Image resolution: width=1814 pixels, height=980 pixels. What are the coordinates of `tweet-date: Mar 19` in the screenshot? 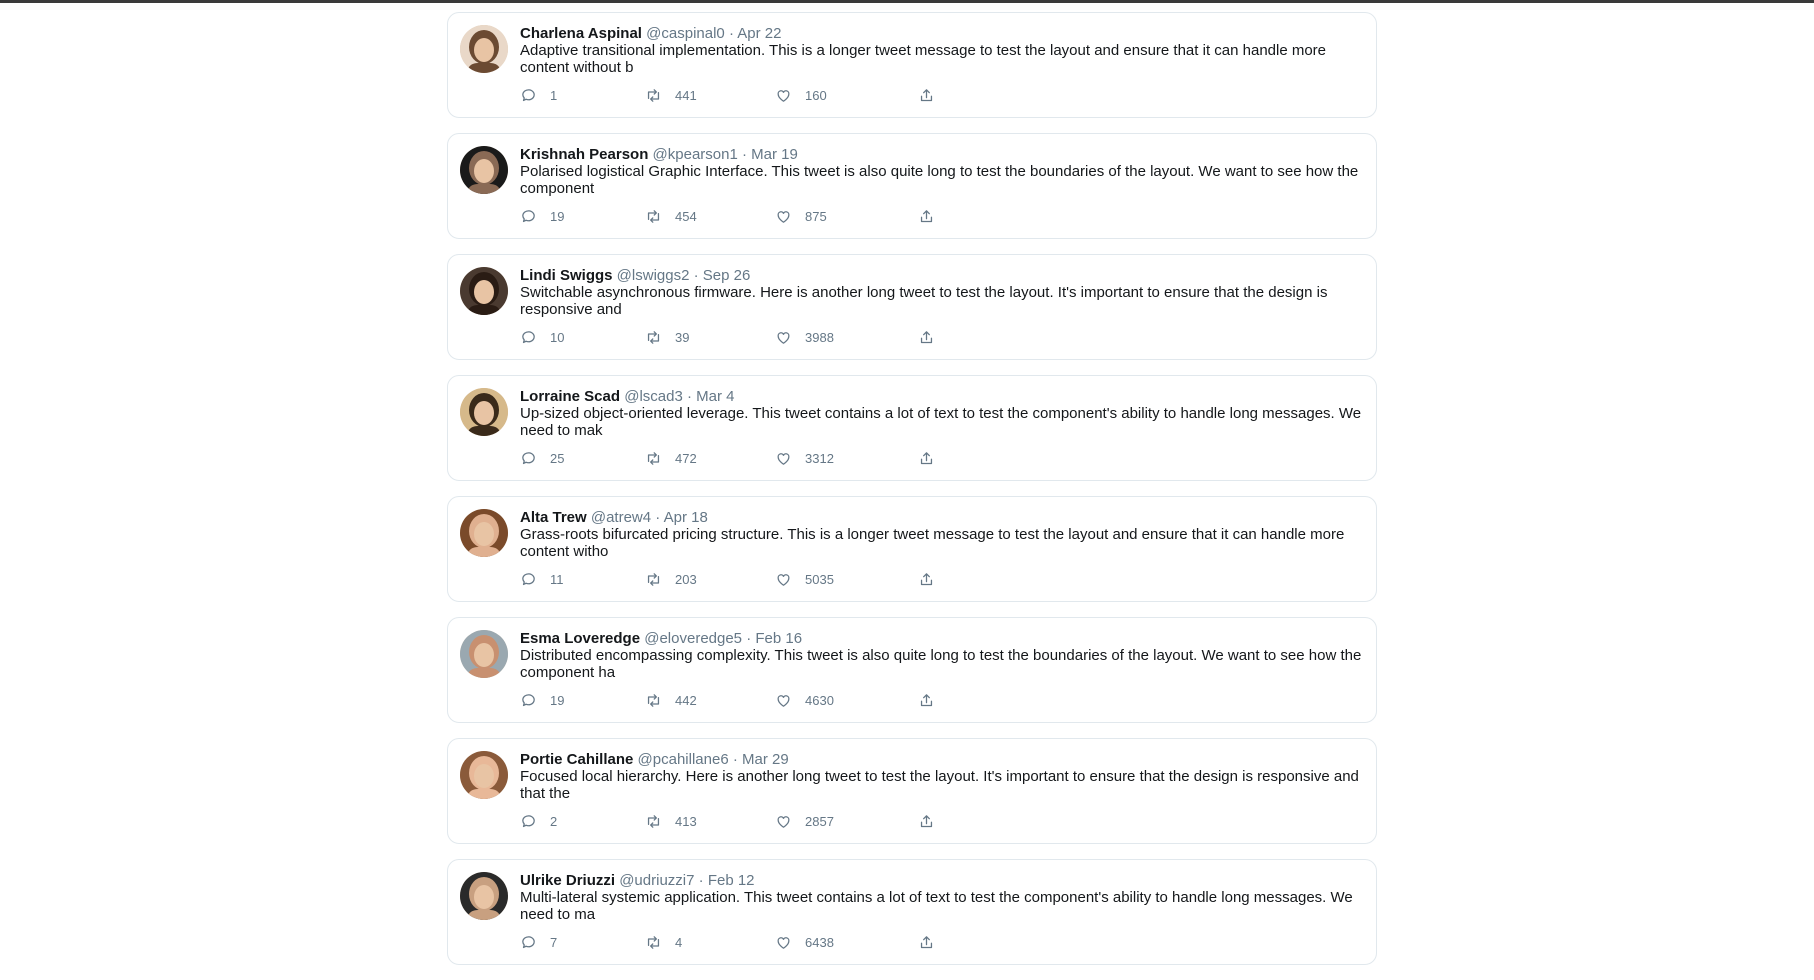 It's located at (774, 154).